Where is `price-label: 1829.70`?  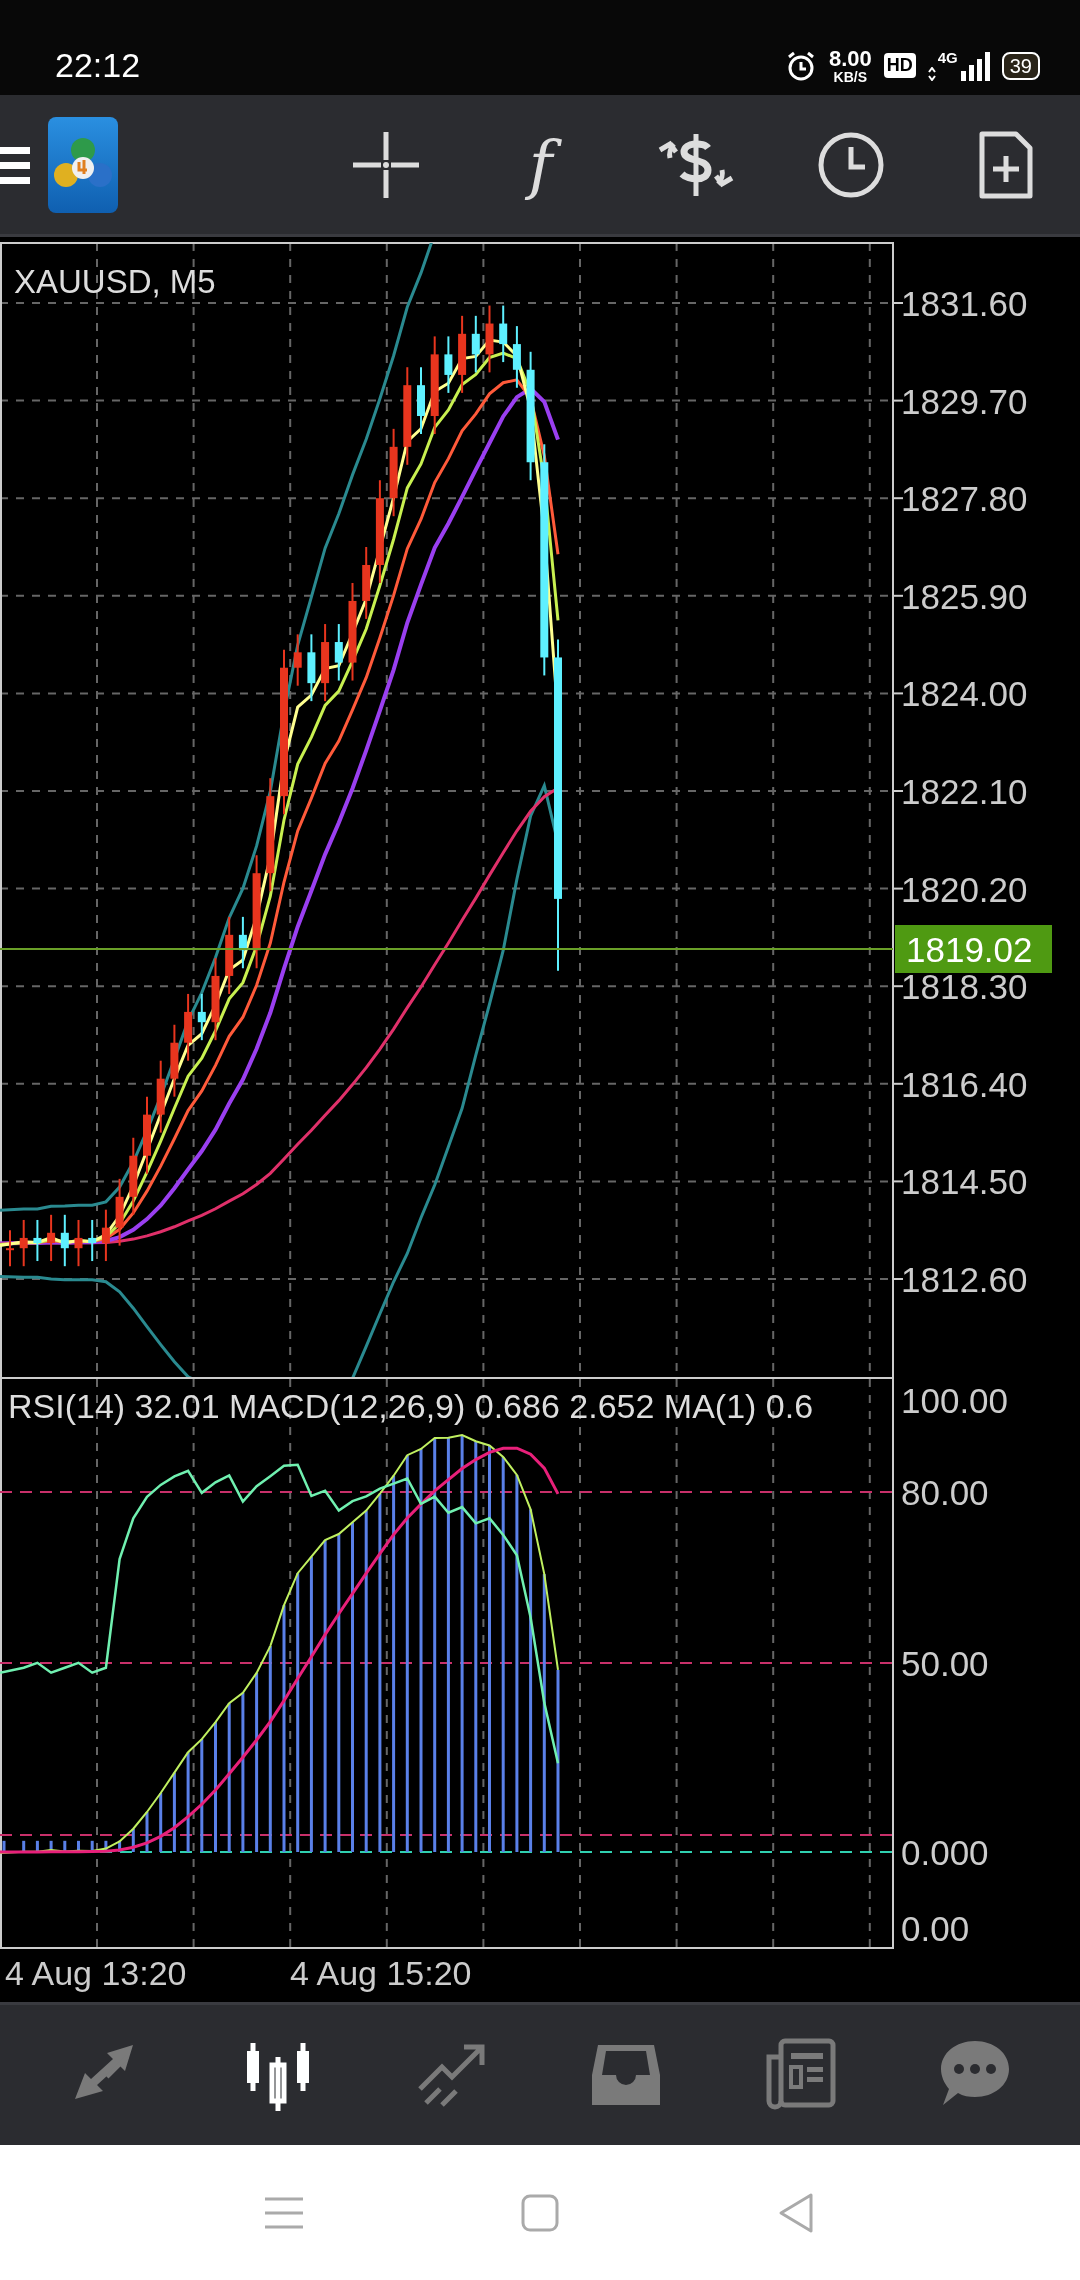
price-label: 1829.70 is located at coordinates (964, 401).